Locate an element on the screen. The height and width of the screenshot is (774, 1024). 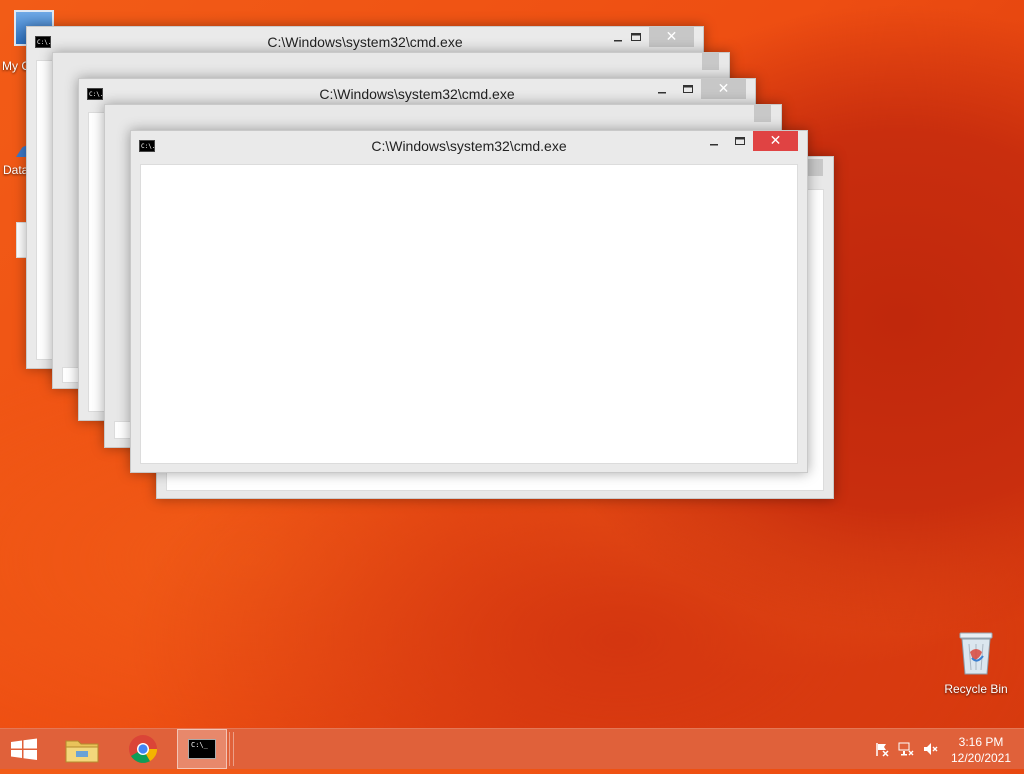
start-button is located at coordinates (24, 749).